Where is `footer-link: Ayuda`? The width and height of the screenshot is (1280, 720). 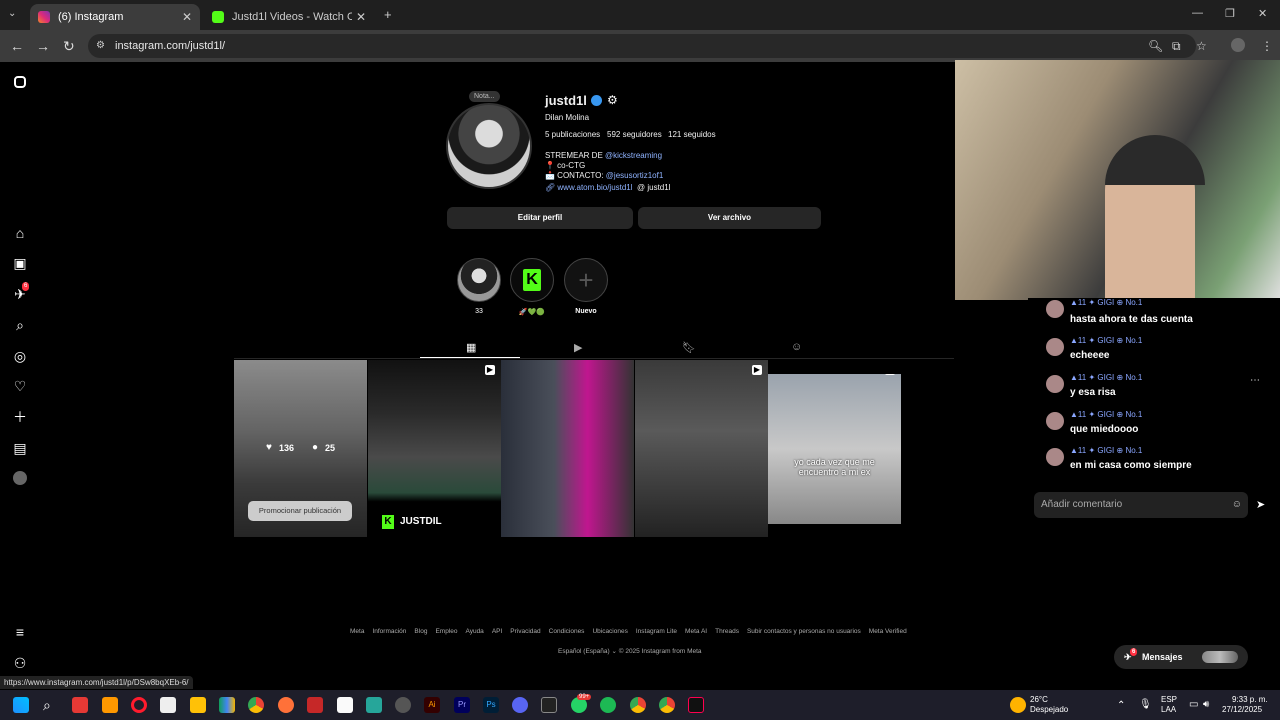 footer-link: Ayuda is located at coordinates (474, 631).